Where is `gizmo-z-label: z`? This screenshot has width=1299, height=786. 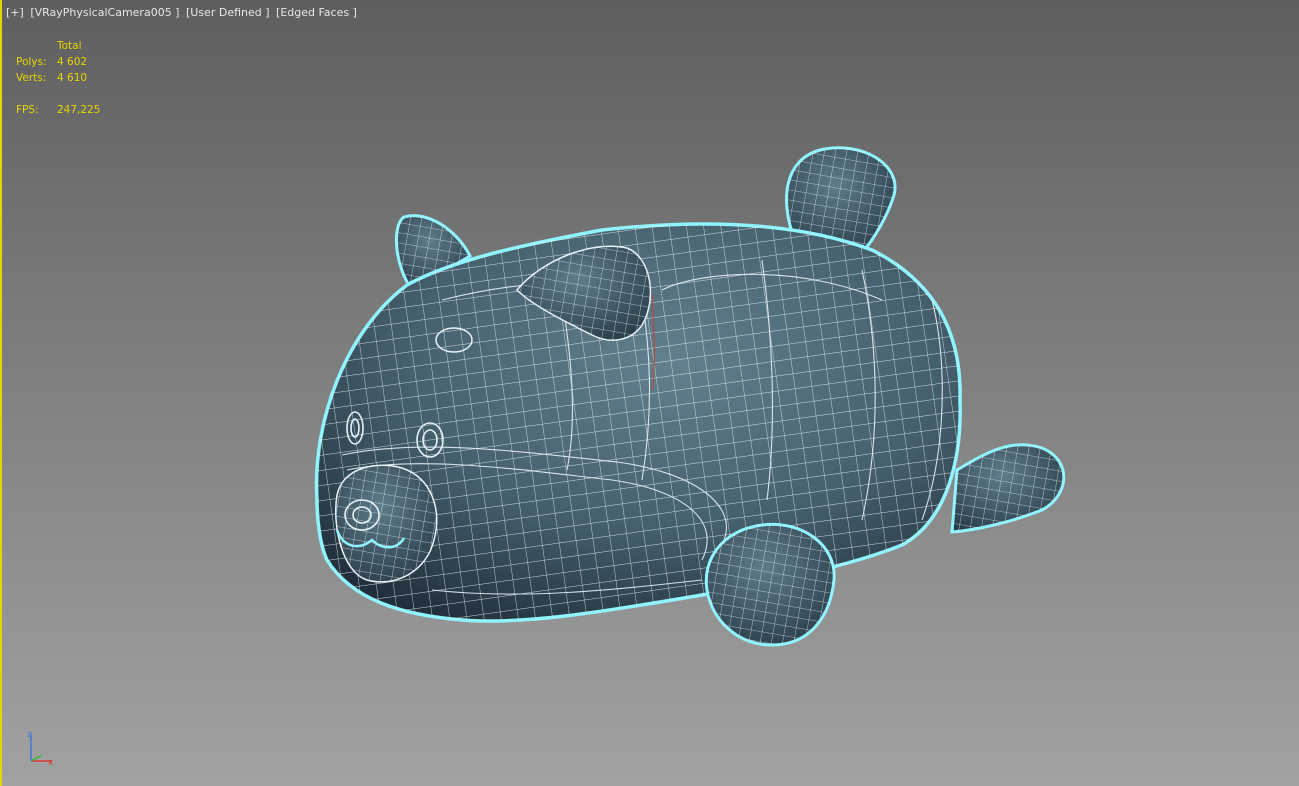 gizmo-z-label: z is located at coordinates (29, 735).